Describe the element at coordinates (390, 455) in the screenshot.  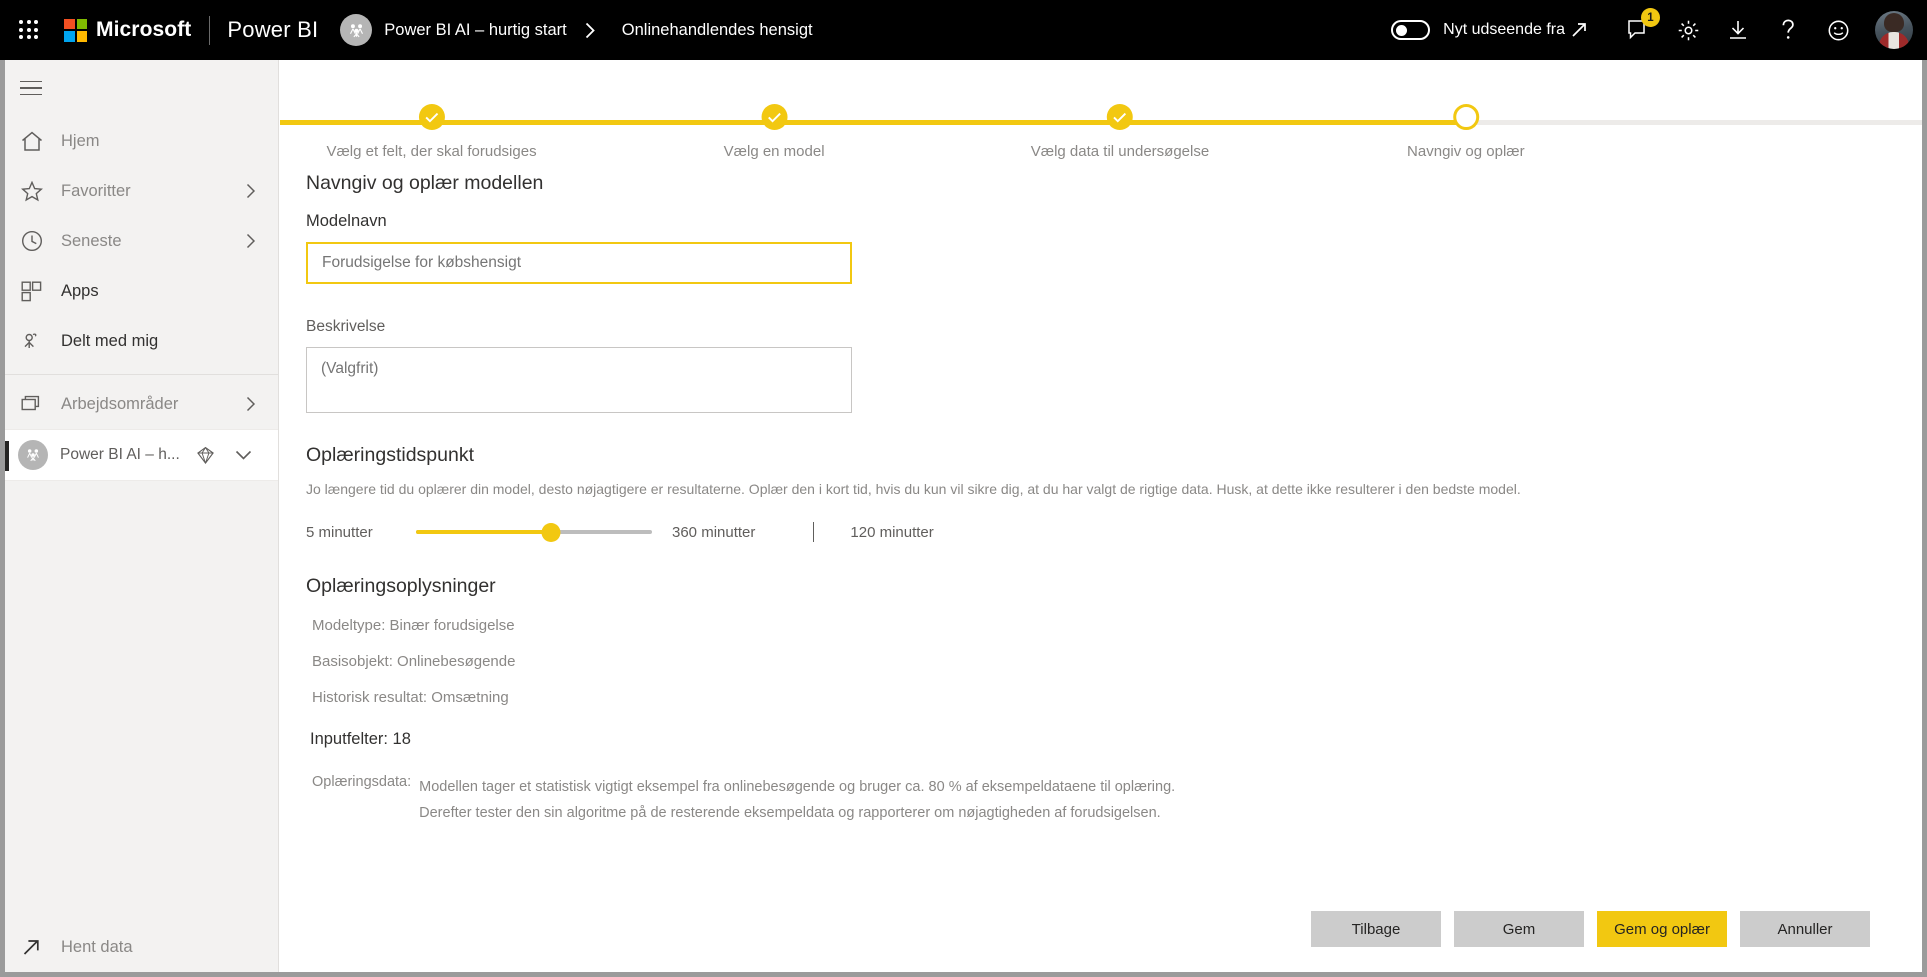
I see `training-time-title: Oplæringstidspunkt` at that location.